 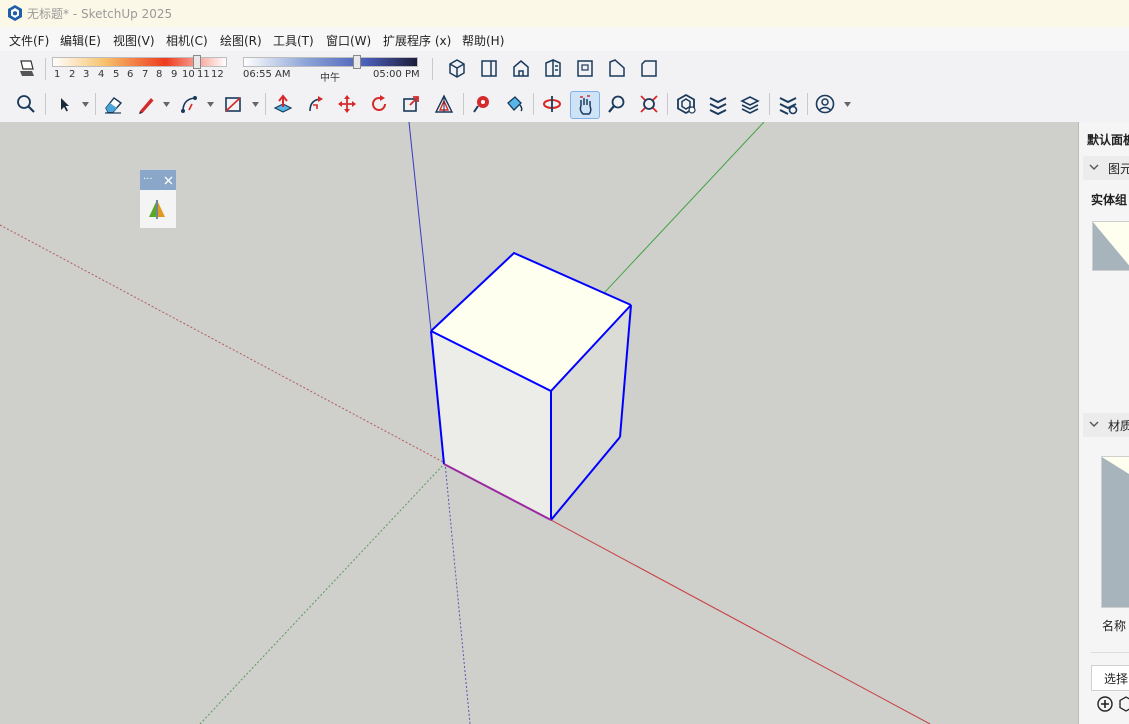 I want to click on add-material-icon, so click(x=1105, y=704).